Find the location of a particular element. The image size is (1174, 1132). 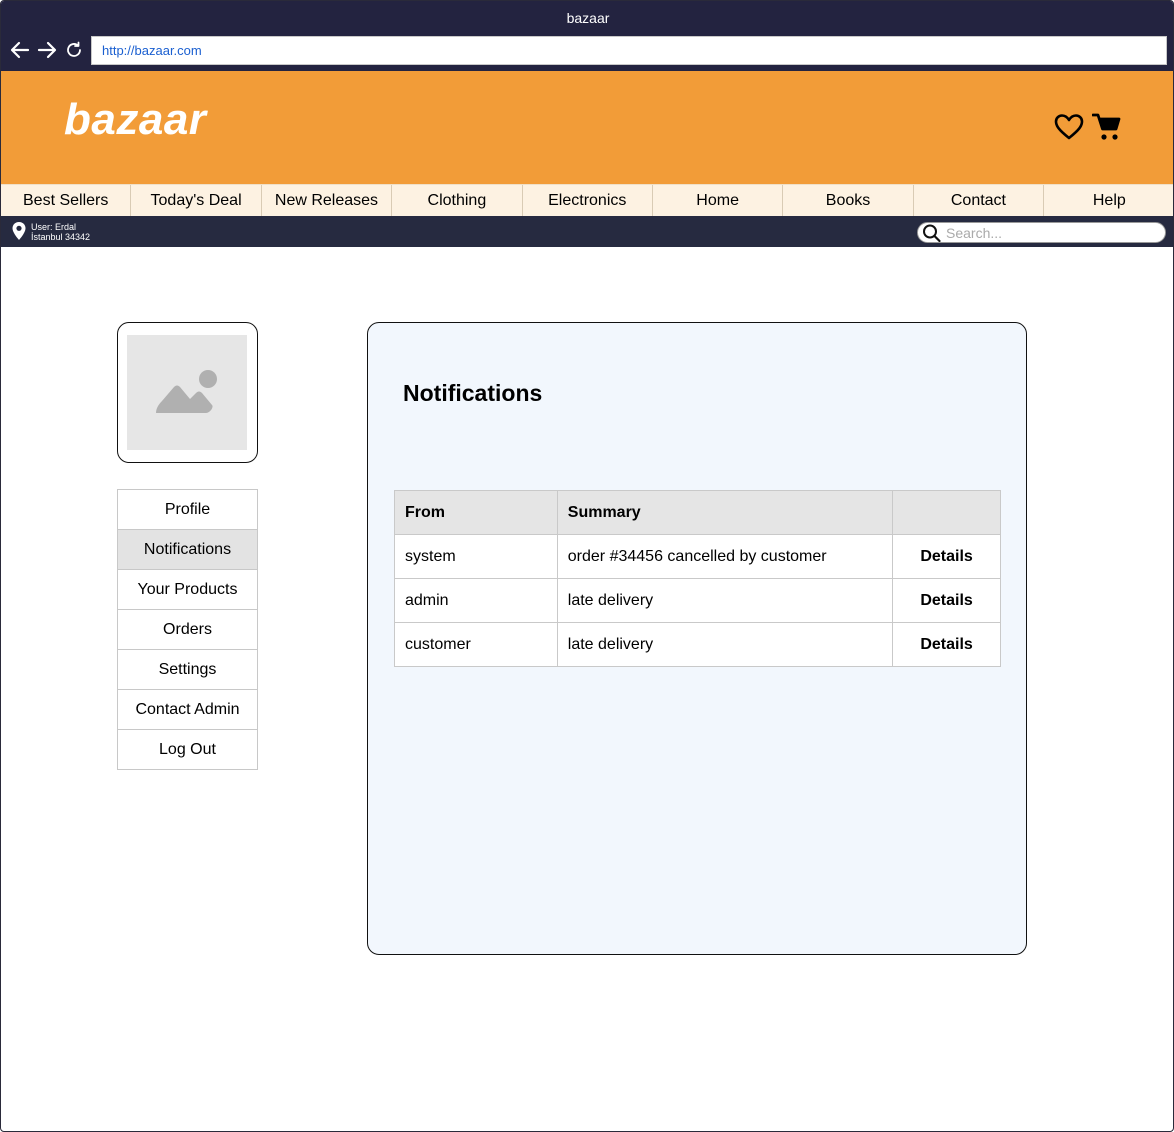

avatar is located at coordinates (187, 392).